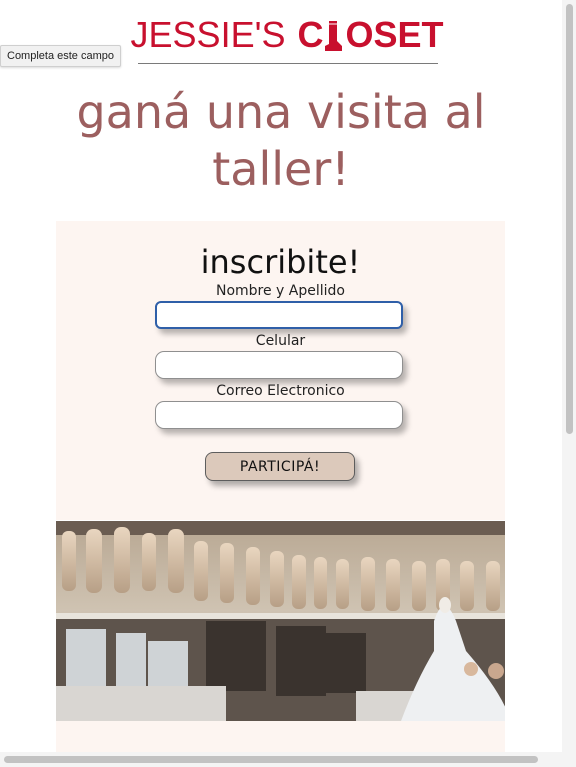 Image resolution: width=576 pixels, height=767 pixels. Describe the element at coordinates (280, 262) in the screenshot. I see `form-title: inscribite!` at that location.